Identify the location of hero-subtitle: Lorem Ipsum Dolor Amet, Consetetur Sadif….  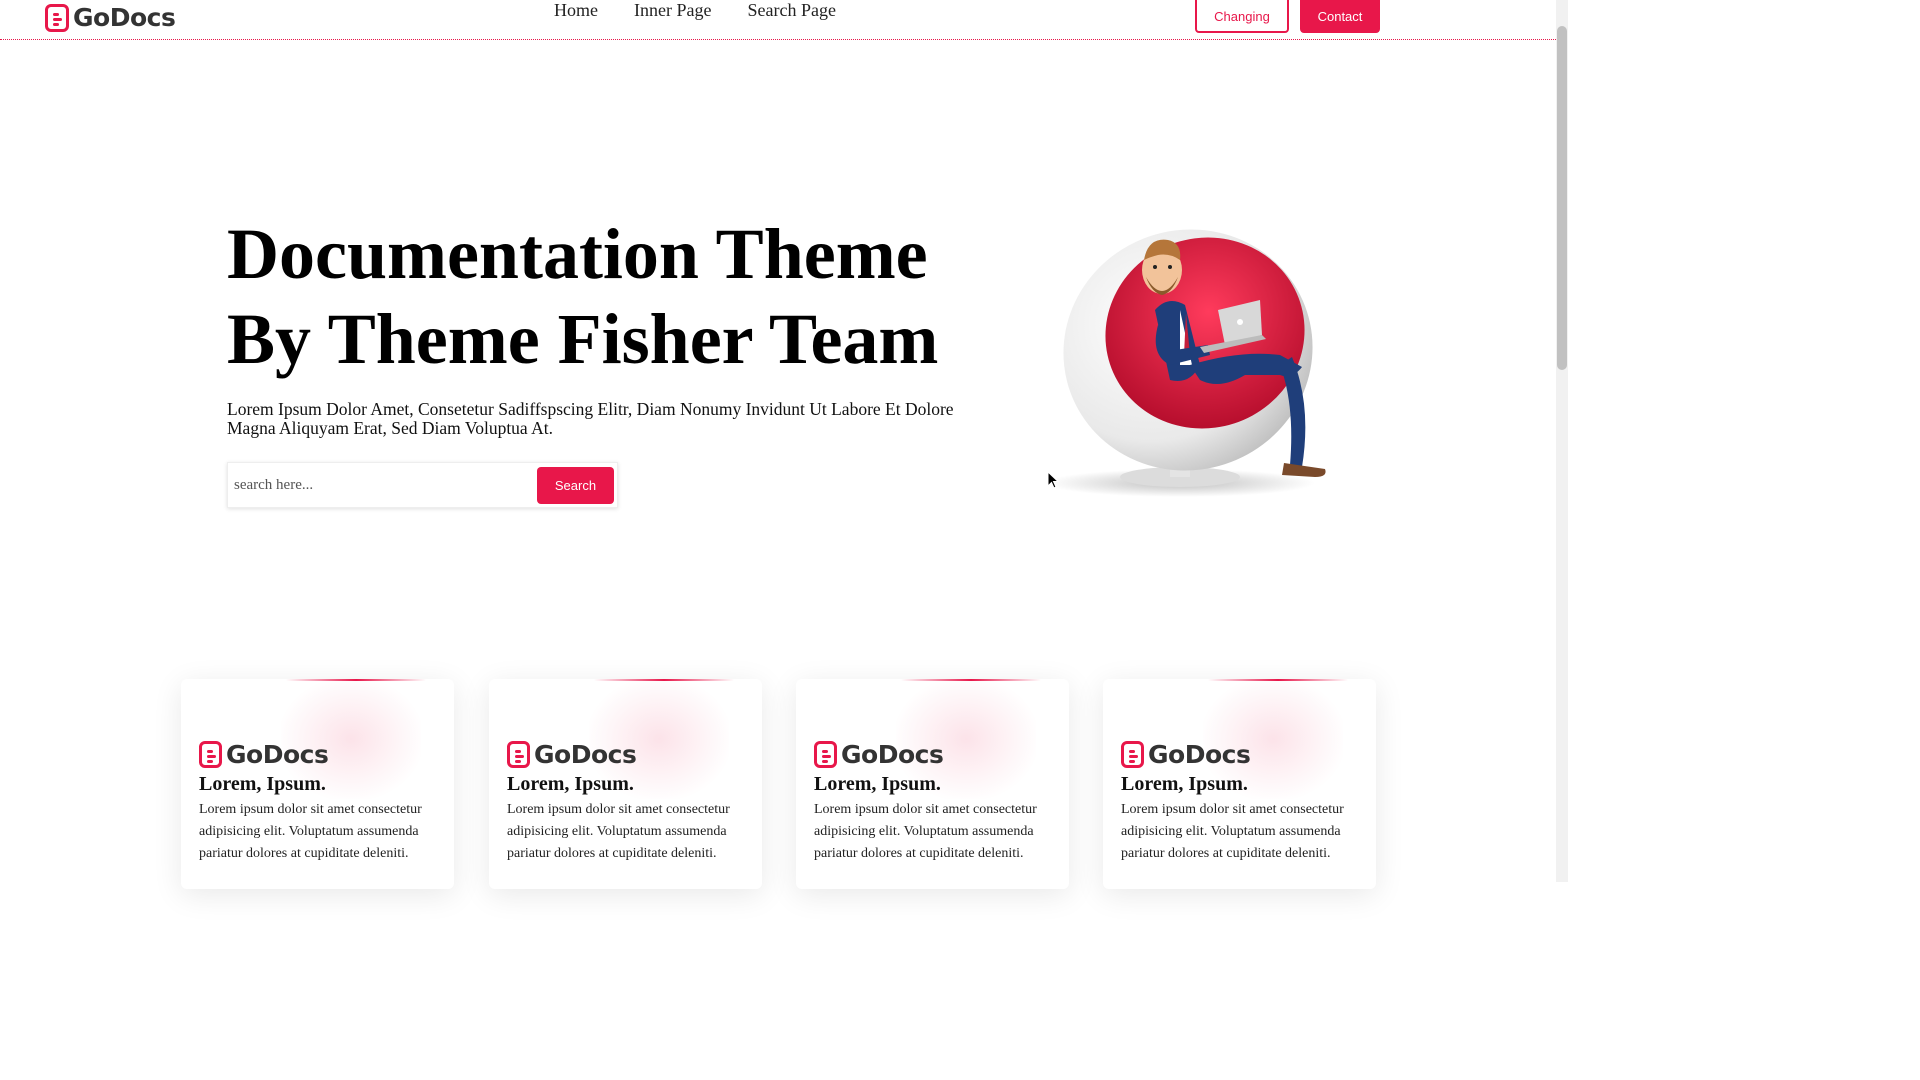
(590, 418).